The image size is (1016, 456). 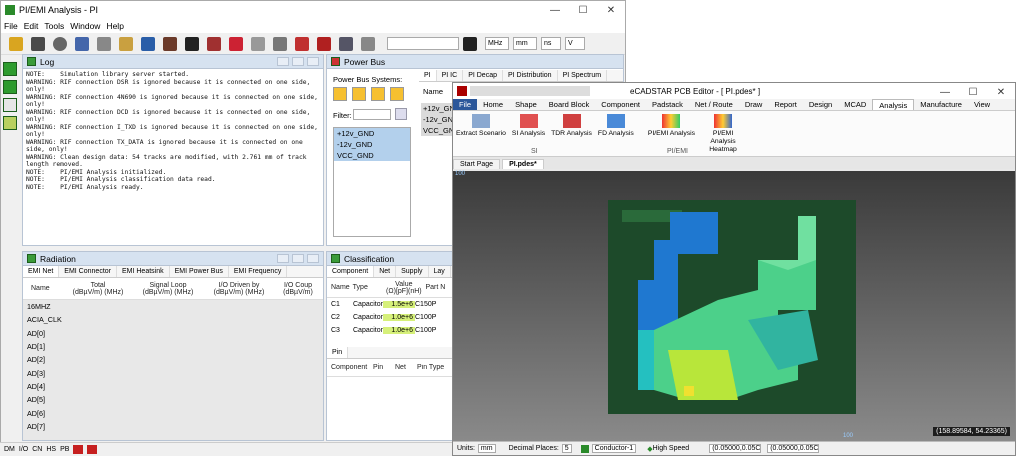 I want to click on settings-gear-icon, so click(x=60, y=43).